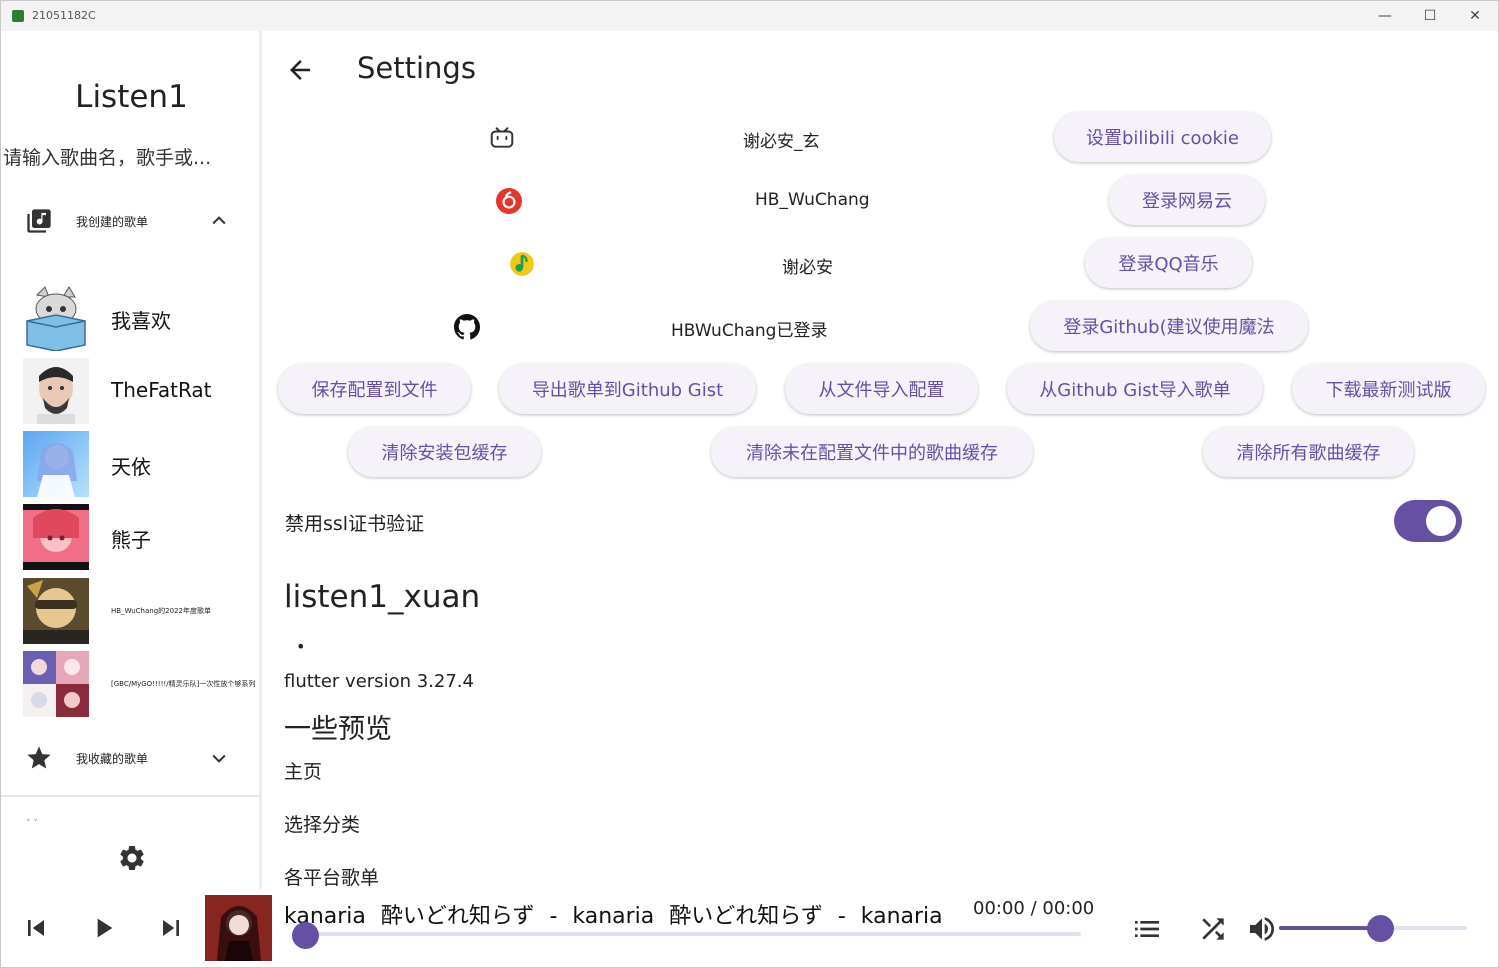 The width and height of the screenshot is (1499, 968). What do you see at coordinates (509, 201) in the screenshot?
I see `netease-icon` at bounding box center [509, 201].